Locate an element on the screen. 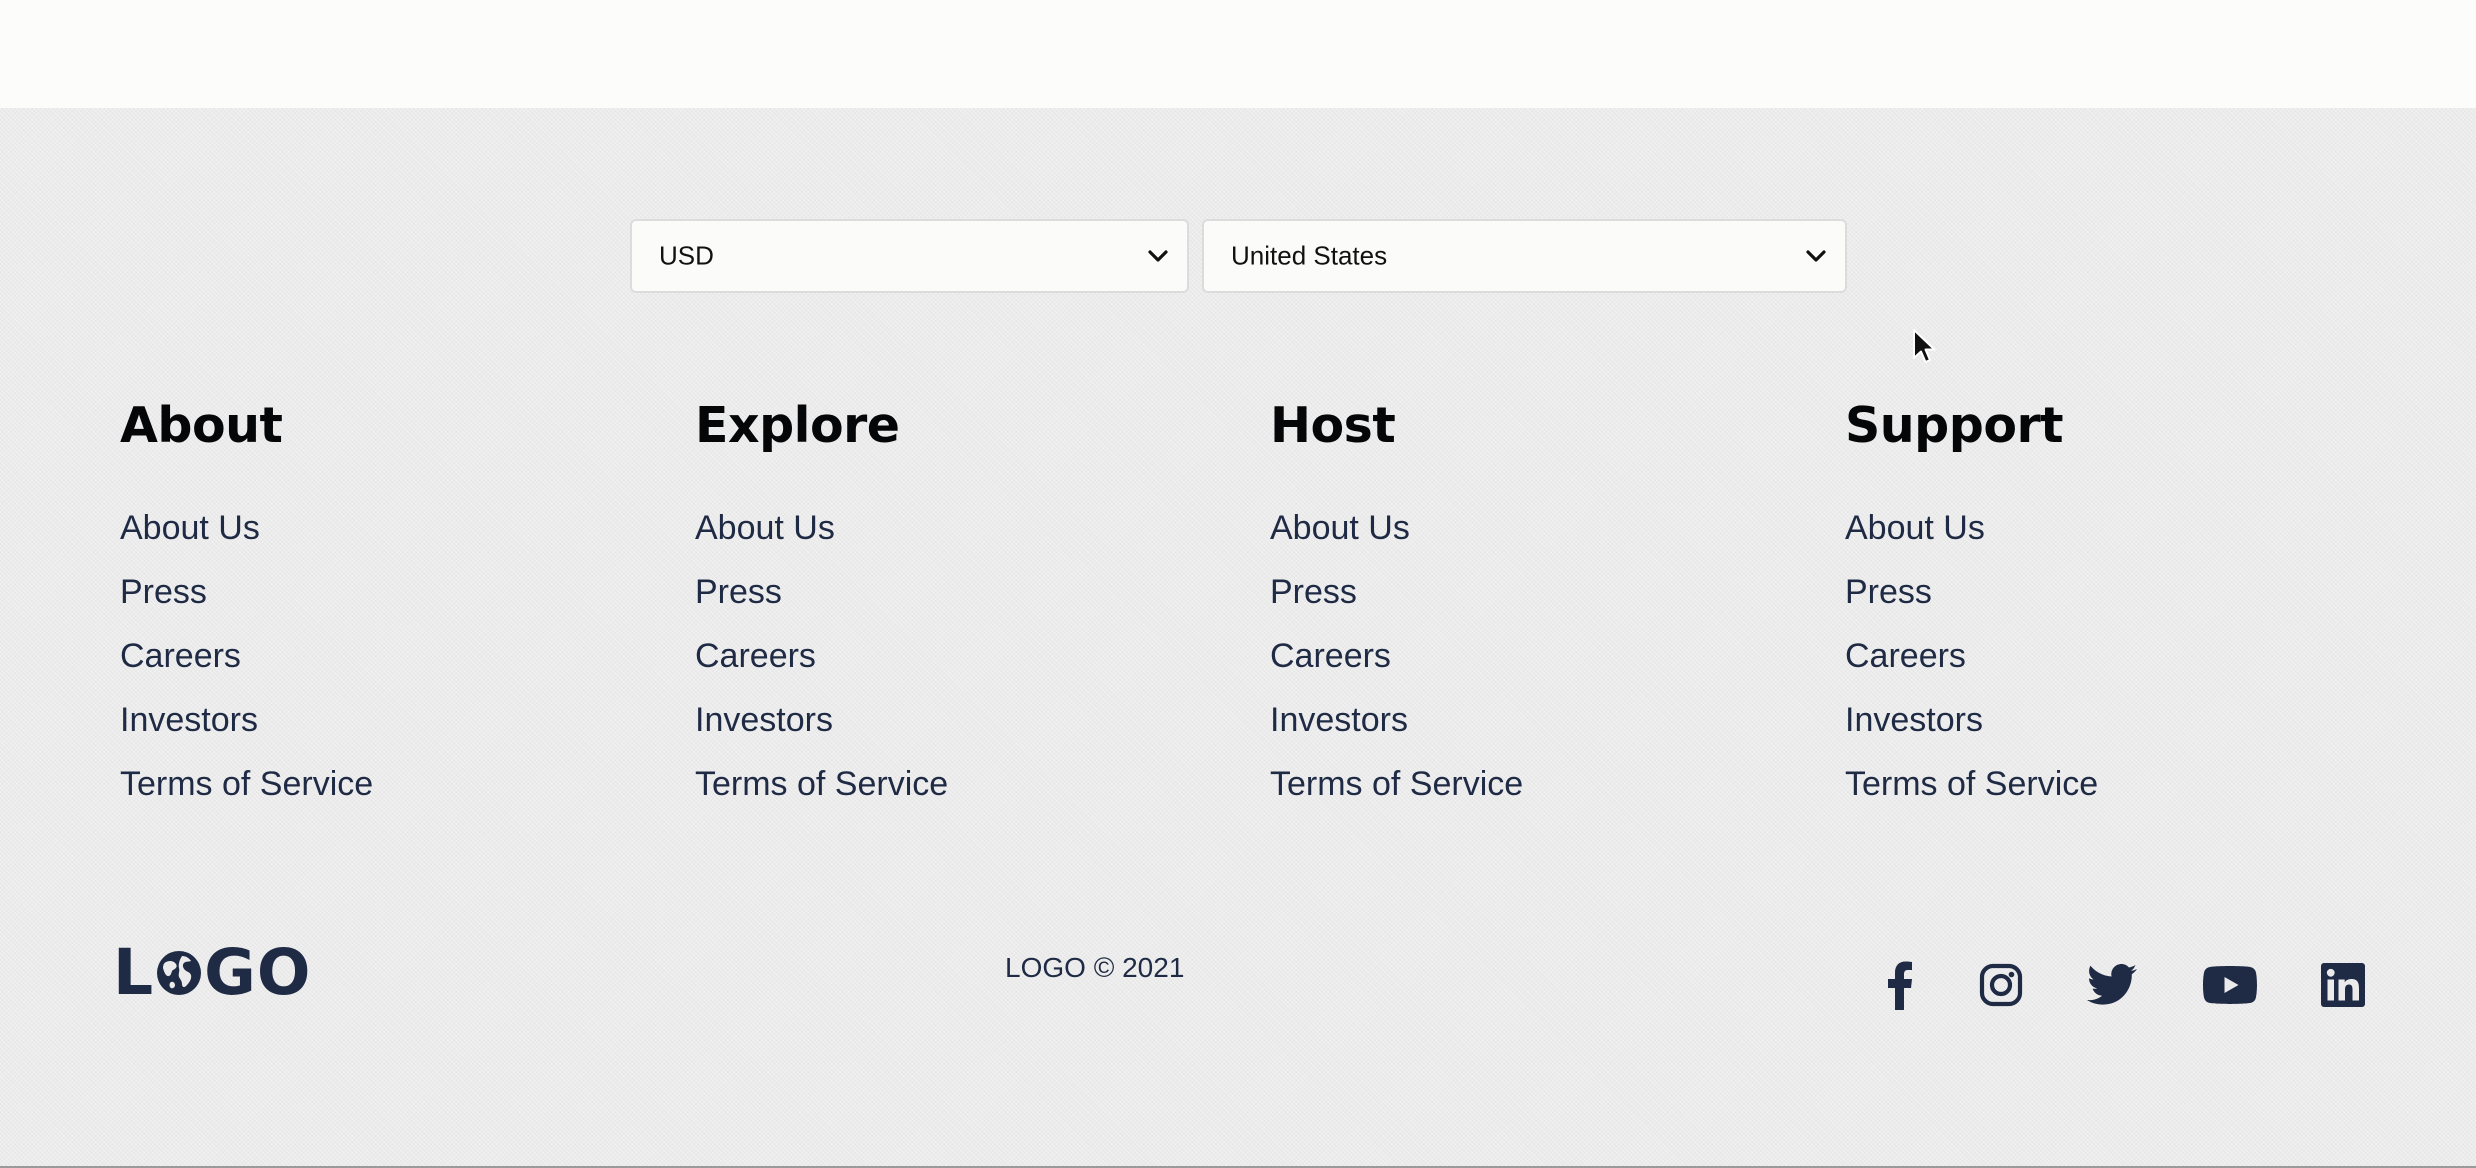  youtube-icon is located at coordinates (2230, 985).